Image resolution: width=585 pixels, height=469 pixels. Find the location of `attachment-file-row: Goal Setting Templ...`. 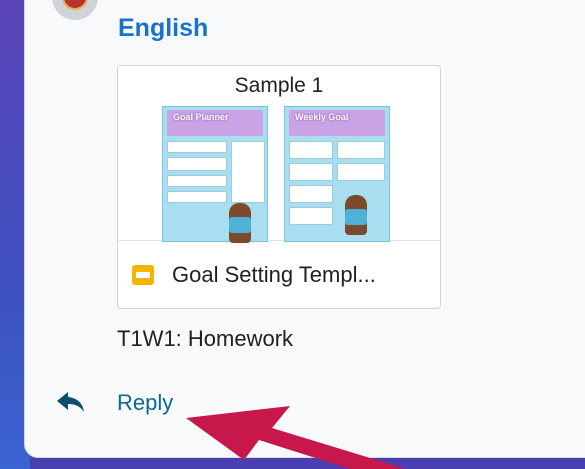

attachment-file-row: Goal Setting Templ... is located at coordinates (279, 274).